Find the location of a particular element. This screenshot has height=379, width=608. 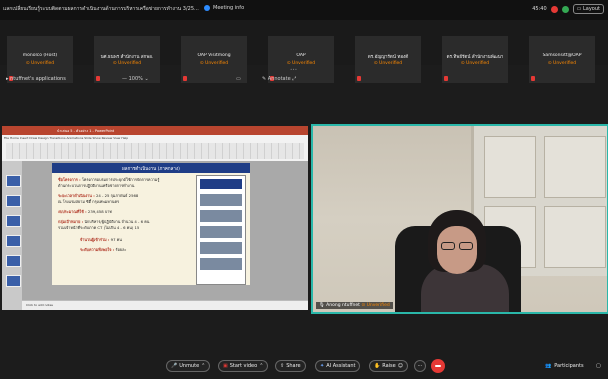

slide-thumbnails is located at coordinates (12, 235).